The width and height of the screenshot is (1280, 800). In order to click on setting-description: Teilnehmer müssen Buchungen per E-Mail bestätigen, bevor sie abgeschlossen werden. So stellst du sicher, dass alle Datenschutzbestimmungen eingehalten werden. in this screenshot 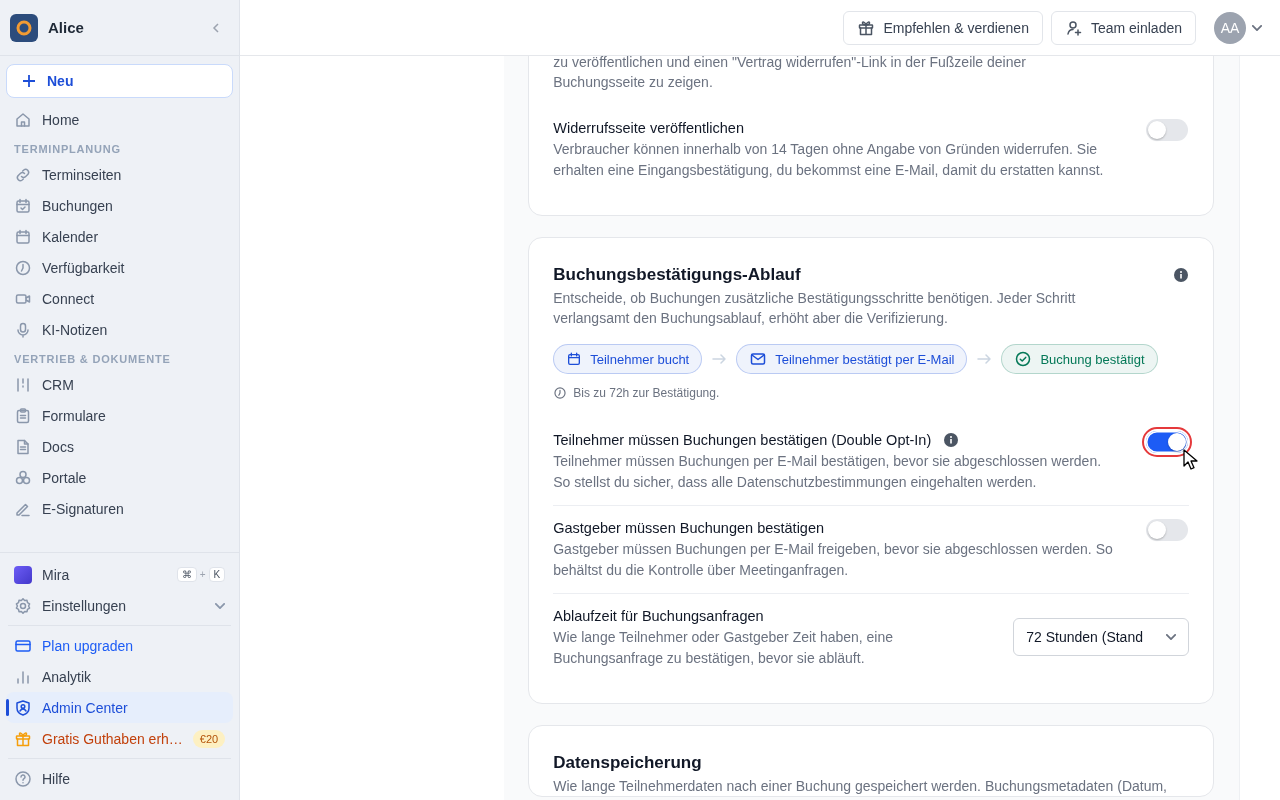, I will do `click(828, 472)`.